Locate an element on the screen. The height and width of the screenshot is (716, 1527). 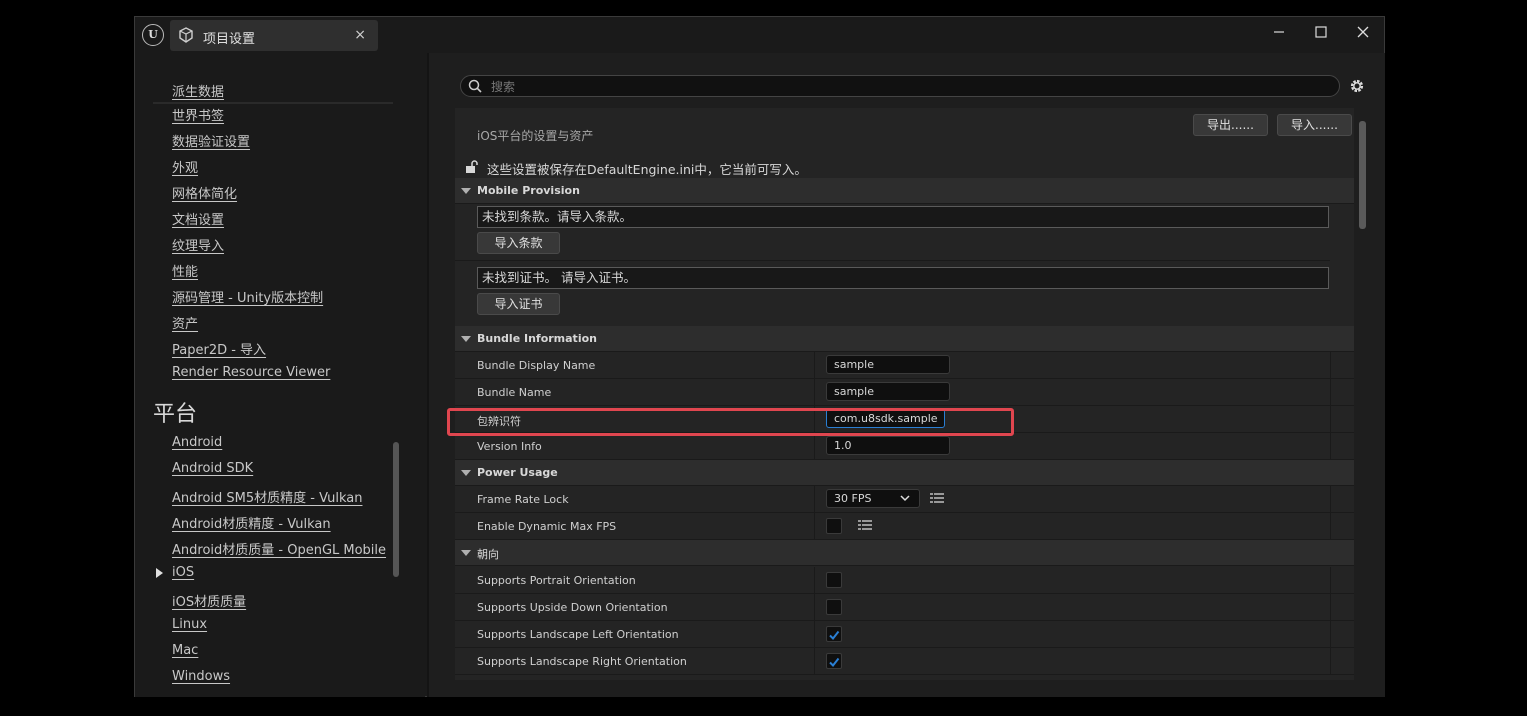
setting-name: Supports Upside Down Orientation is located at coordinates (572, 607).